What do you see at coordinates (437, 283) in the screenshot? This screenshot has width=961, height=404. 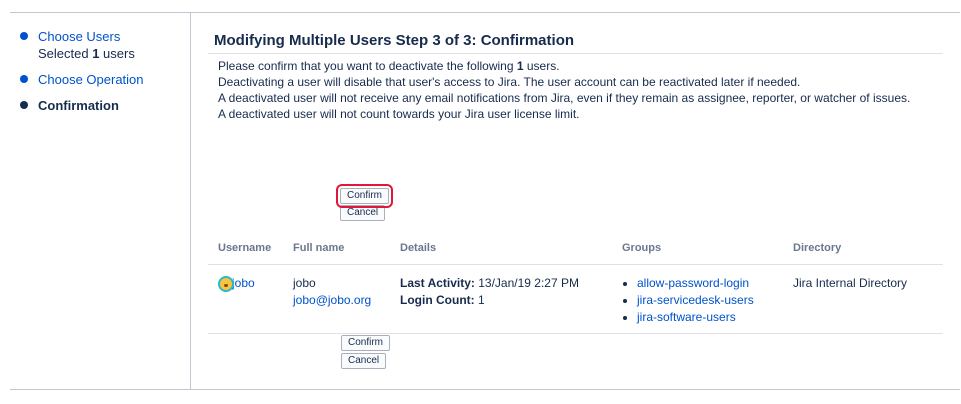 I see `last-activity-label: Last Activity:` at bounding box center [437, 283].